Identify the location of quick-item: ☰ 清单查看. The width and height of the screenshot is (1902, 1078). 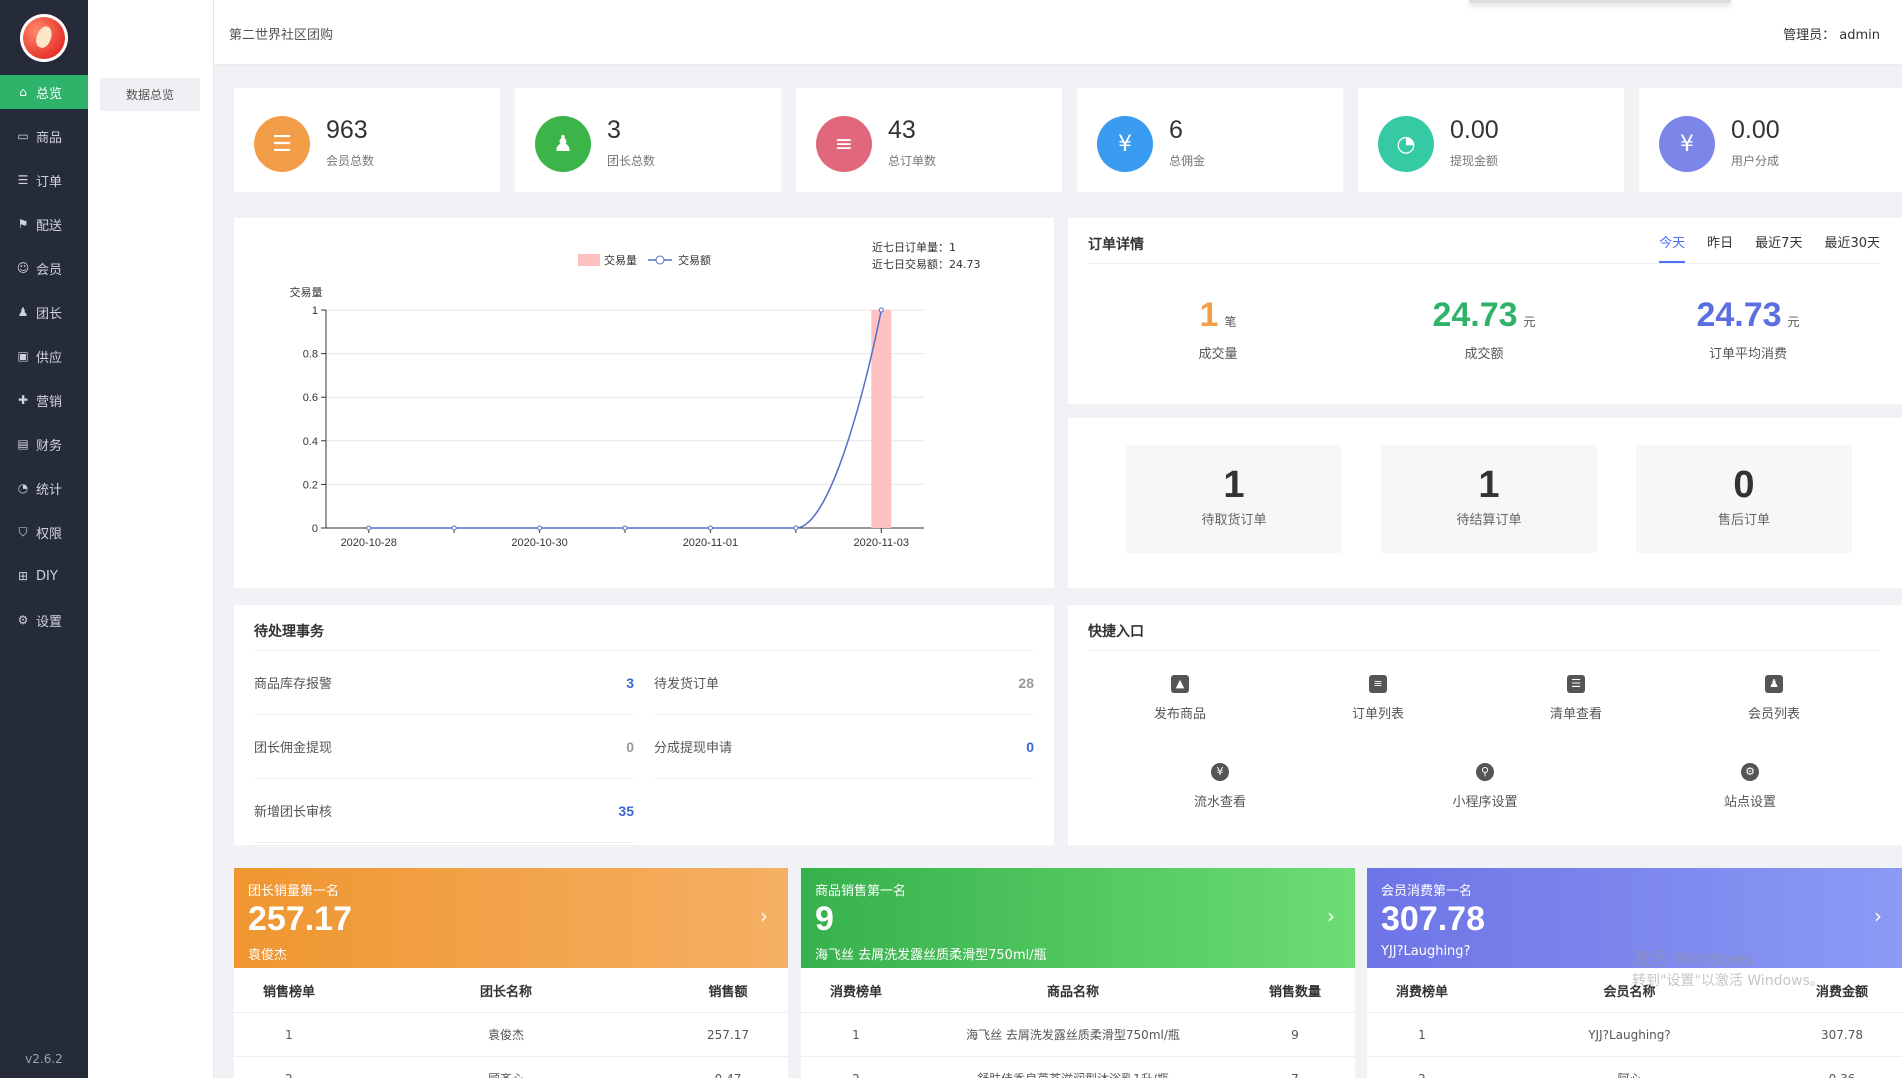
(1576, 698).